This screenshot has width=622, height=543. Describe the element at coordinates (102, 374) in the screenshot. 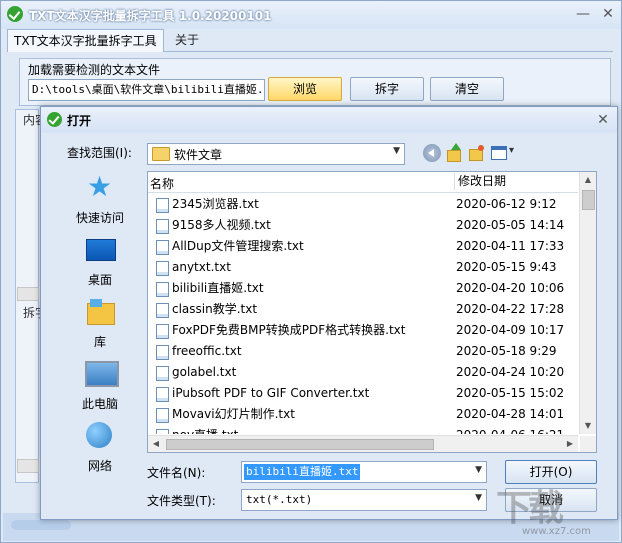

I see `computer-icon` at that location.